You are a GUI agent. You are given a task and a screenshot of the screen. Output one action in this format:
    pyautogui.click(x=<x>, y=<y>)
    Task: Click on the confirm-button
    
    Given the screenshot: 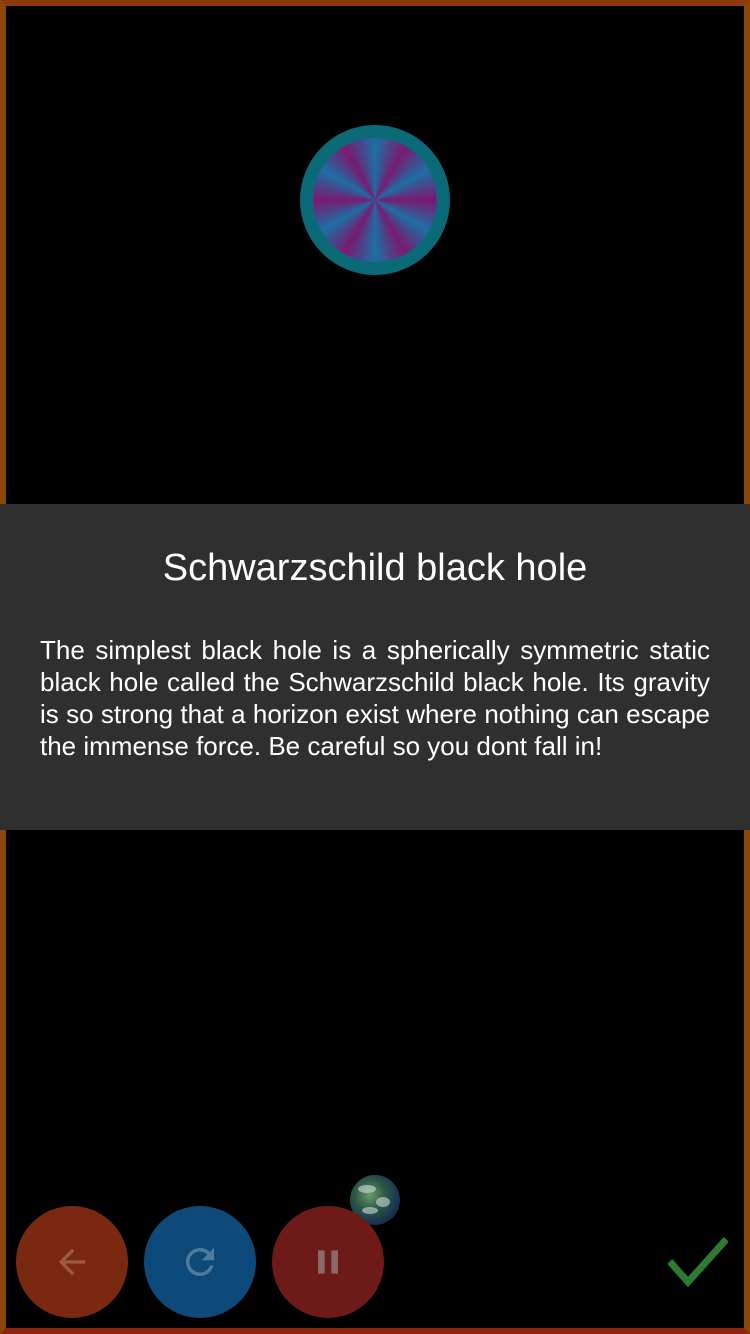 What is the action you would take?
    pyautogui.click(x=698, y=1262)
    